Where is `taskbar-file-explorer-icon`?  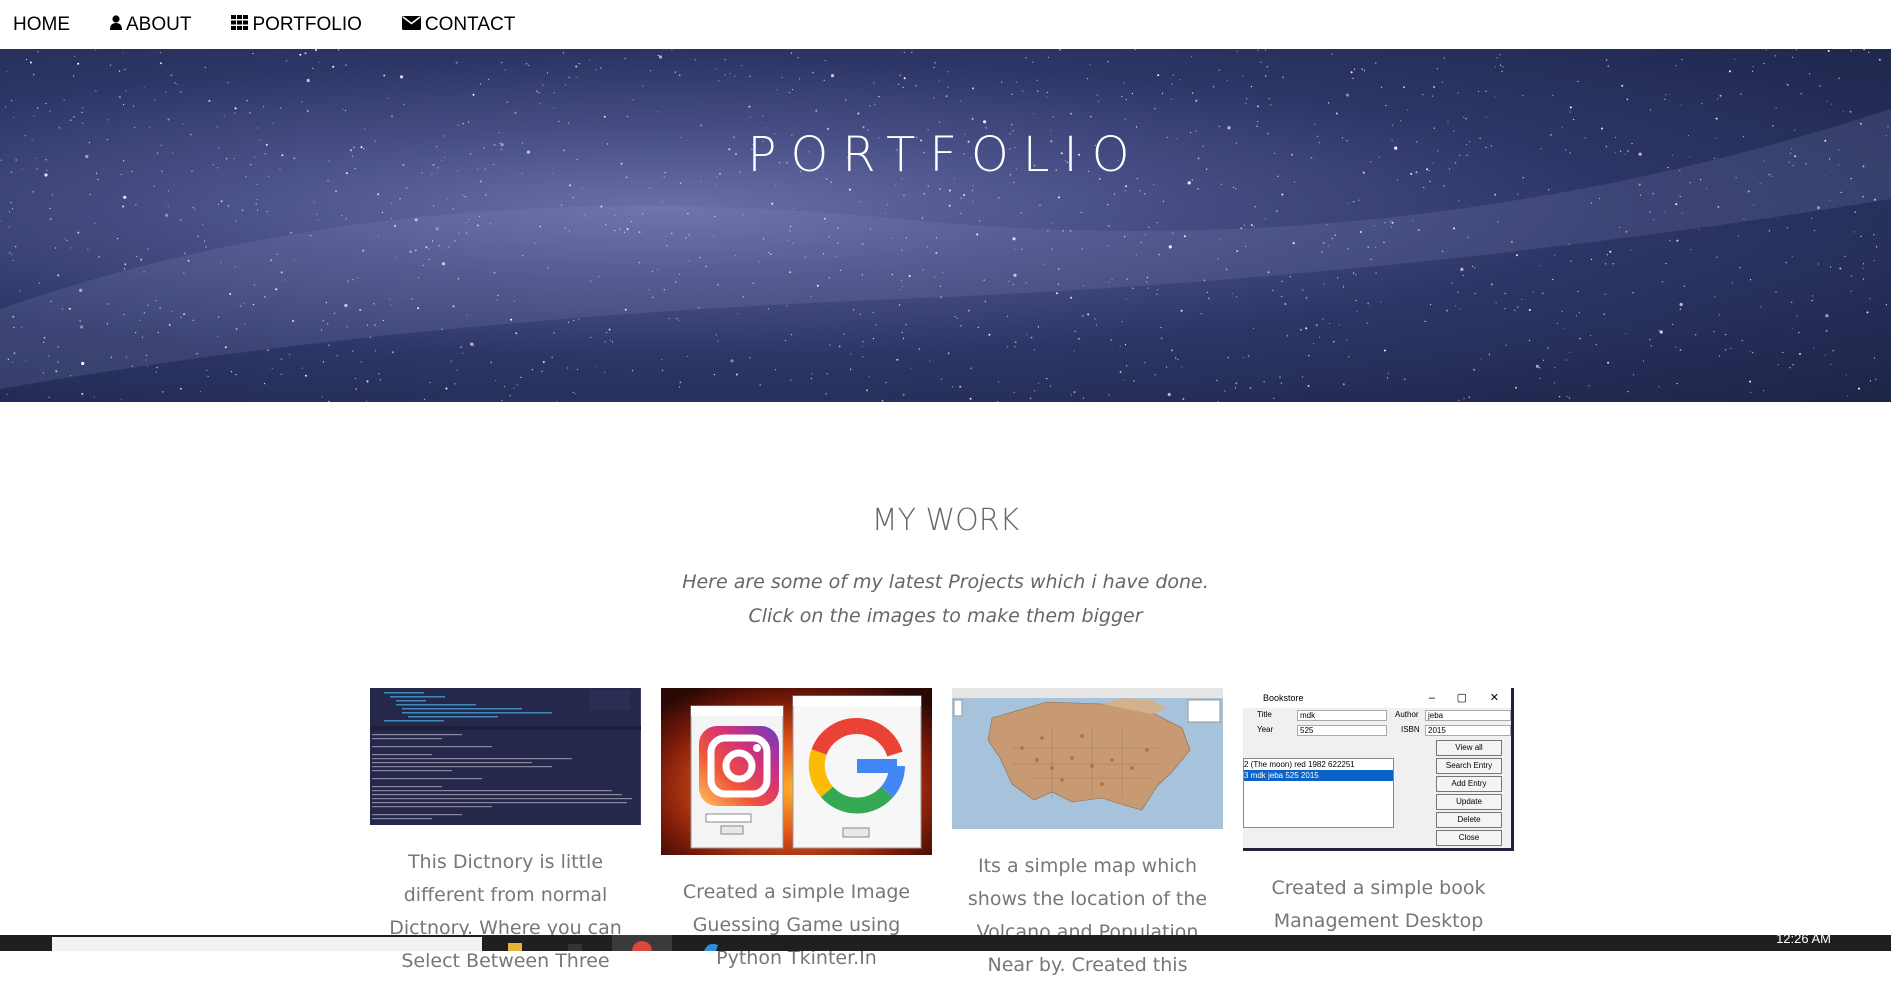
taskbar-file-explorer-icon is located at coordinates (515, 943).